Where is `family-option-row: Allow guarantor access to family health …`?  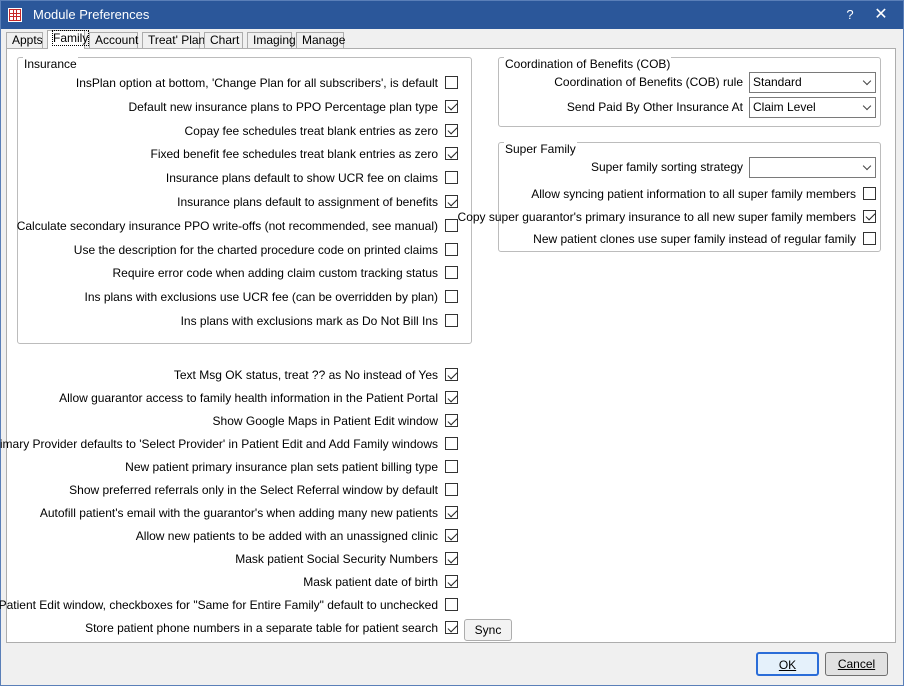
family-option-row: Allow guarantor access to family health … is located at coordinates (235, 398).